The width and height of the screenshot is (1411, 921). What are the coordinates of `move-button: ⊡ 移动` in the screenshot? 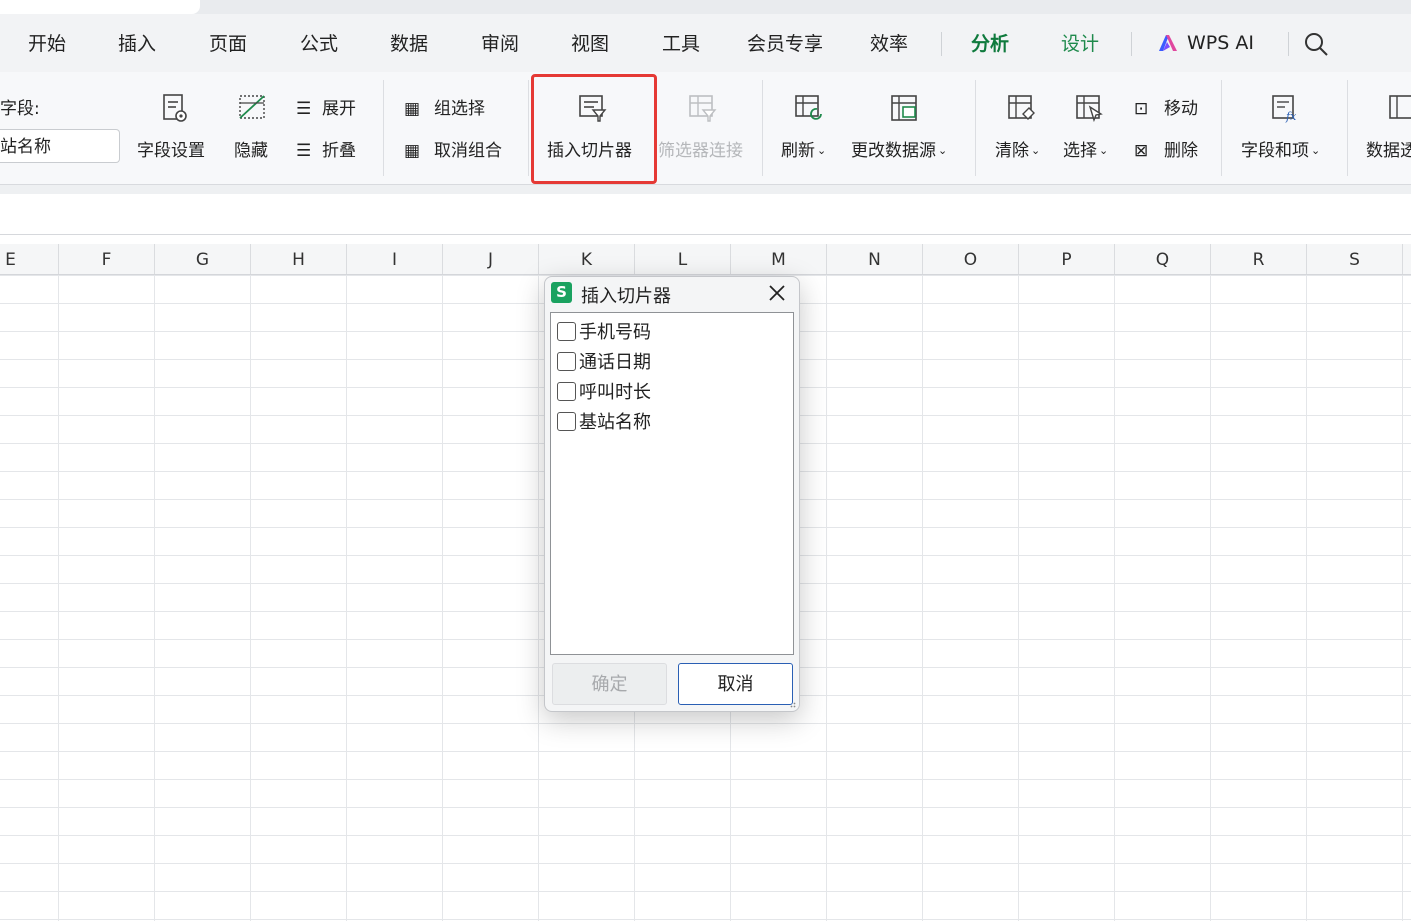 It's located at (1166, 106).